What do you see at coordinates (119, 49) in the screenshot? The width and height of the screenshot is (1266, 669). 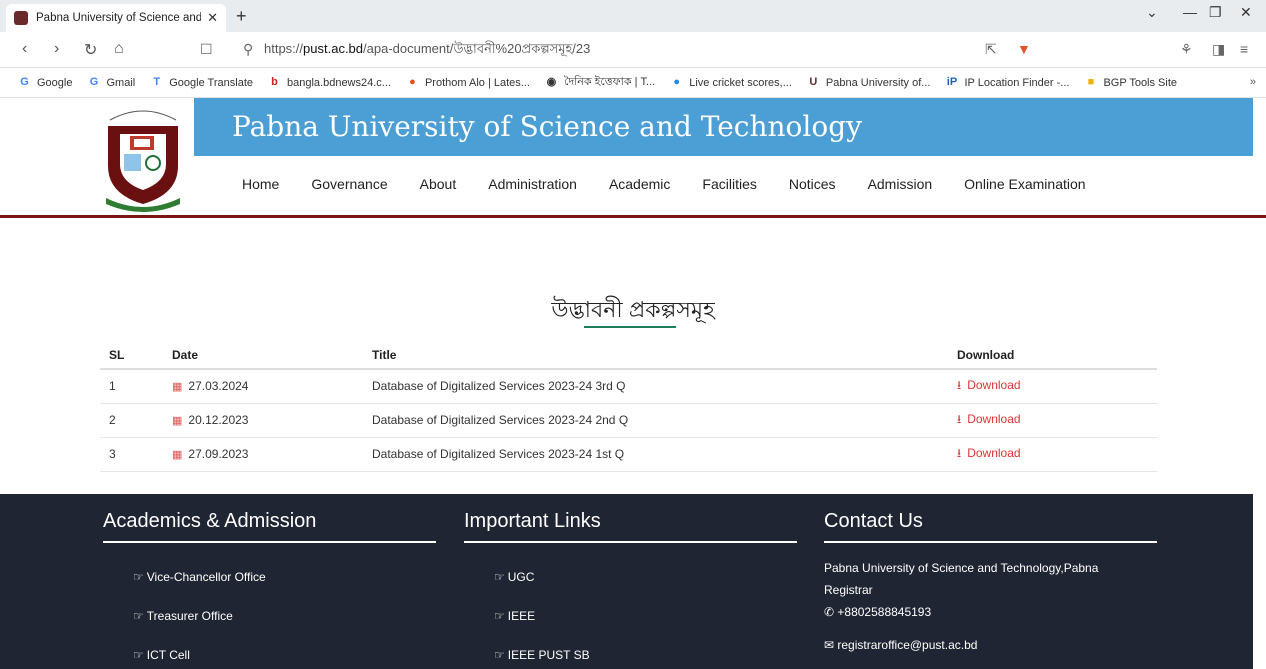 I see `home-icon: ⌂` at bounding box center [119, 49].